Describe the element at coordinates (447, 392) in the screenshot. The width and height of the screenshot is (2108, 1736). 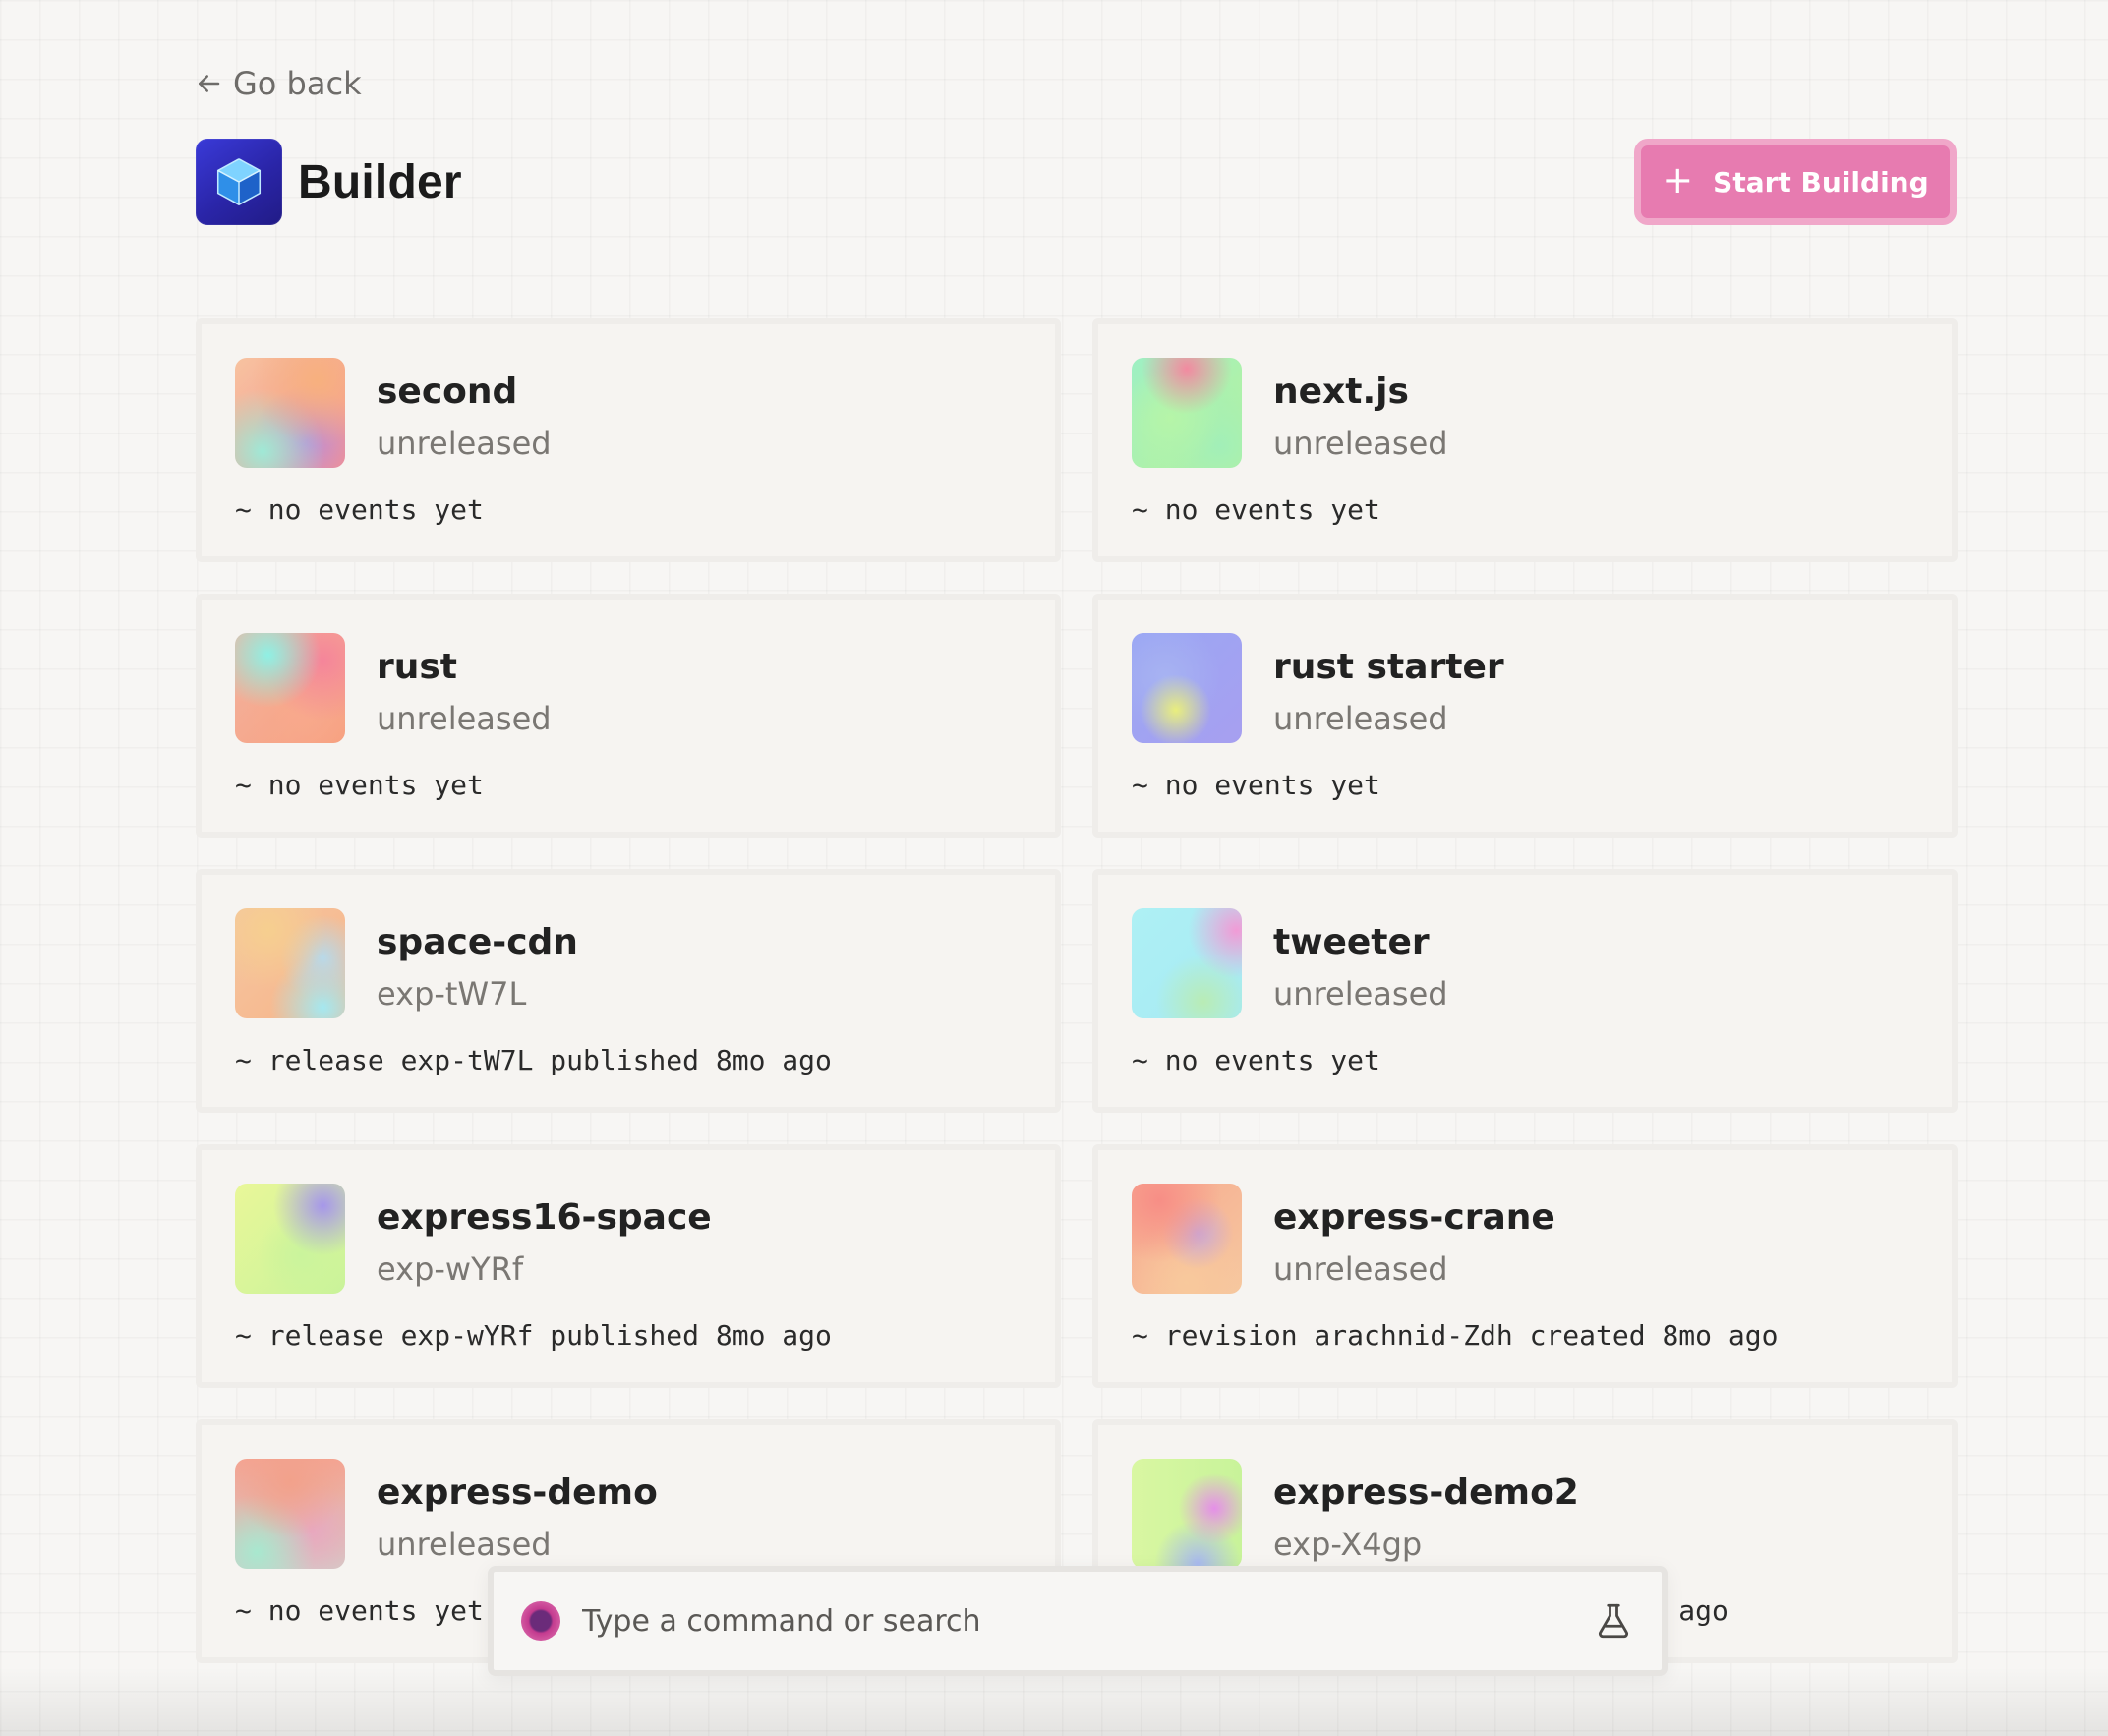
I see `app-name: second` at that location.